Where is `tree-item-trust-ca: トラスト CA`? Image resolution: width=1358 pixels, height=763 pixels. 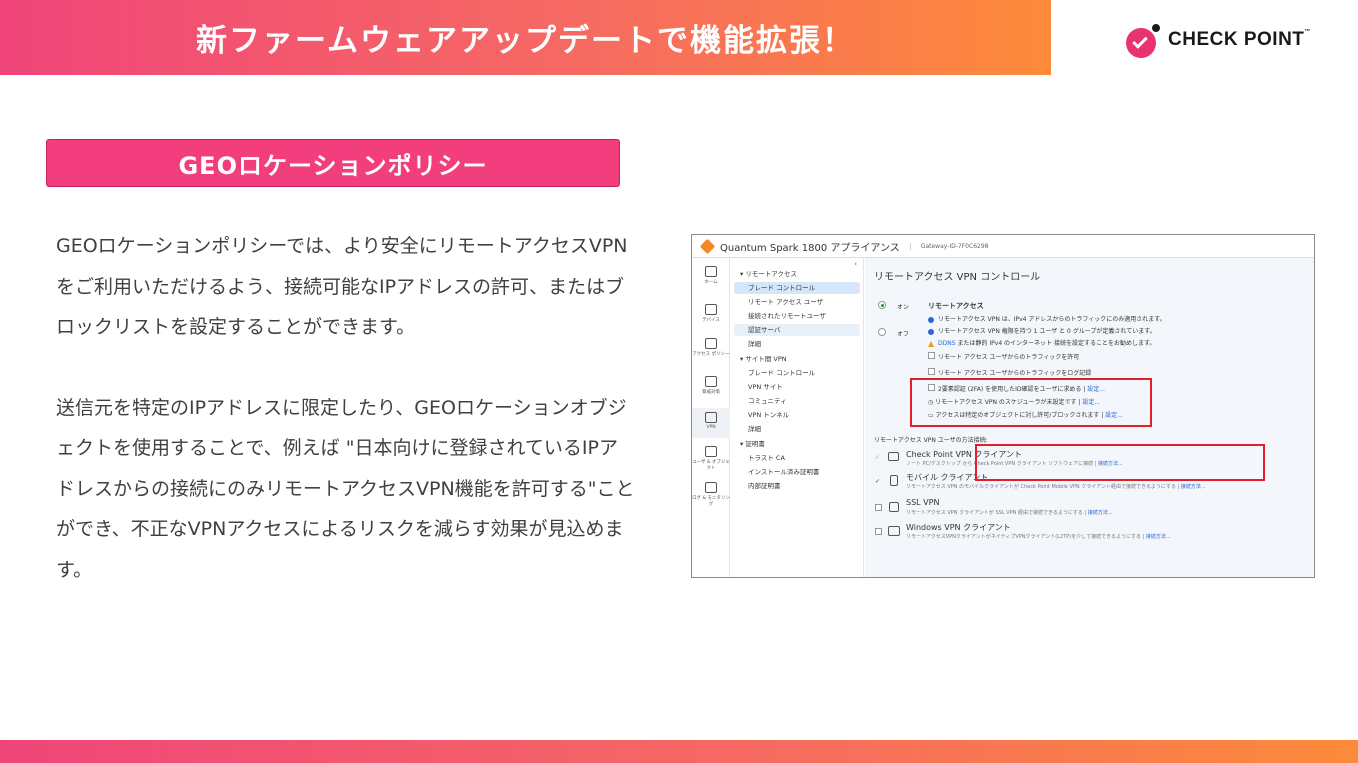 tree-item-trust-ca: トラスト CA is located at coordinates (797, 458).